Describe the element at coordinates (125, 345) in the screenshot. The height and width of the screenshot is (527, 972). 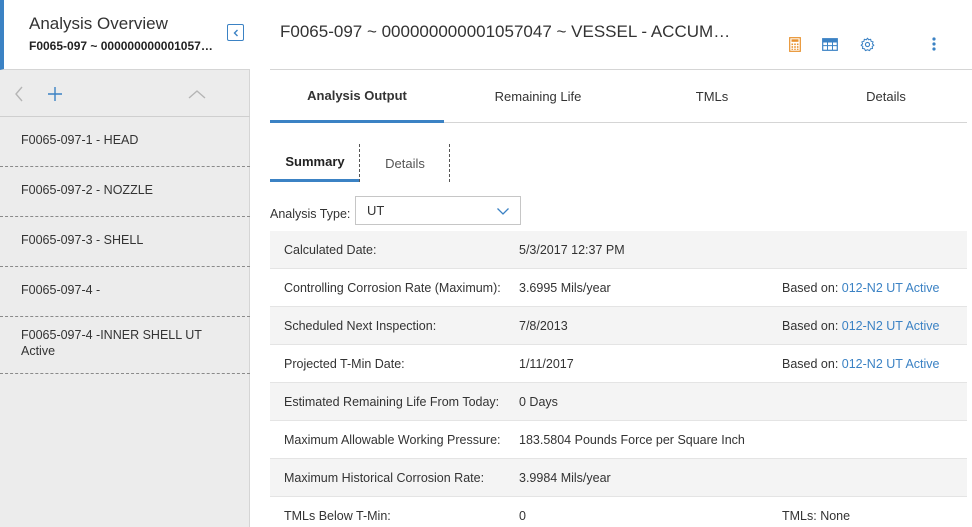
I see `list-item: F0065-097-4 -INNER SHELL UT Active` at that location.